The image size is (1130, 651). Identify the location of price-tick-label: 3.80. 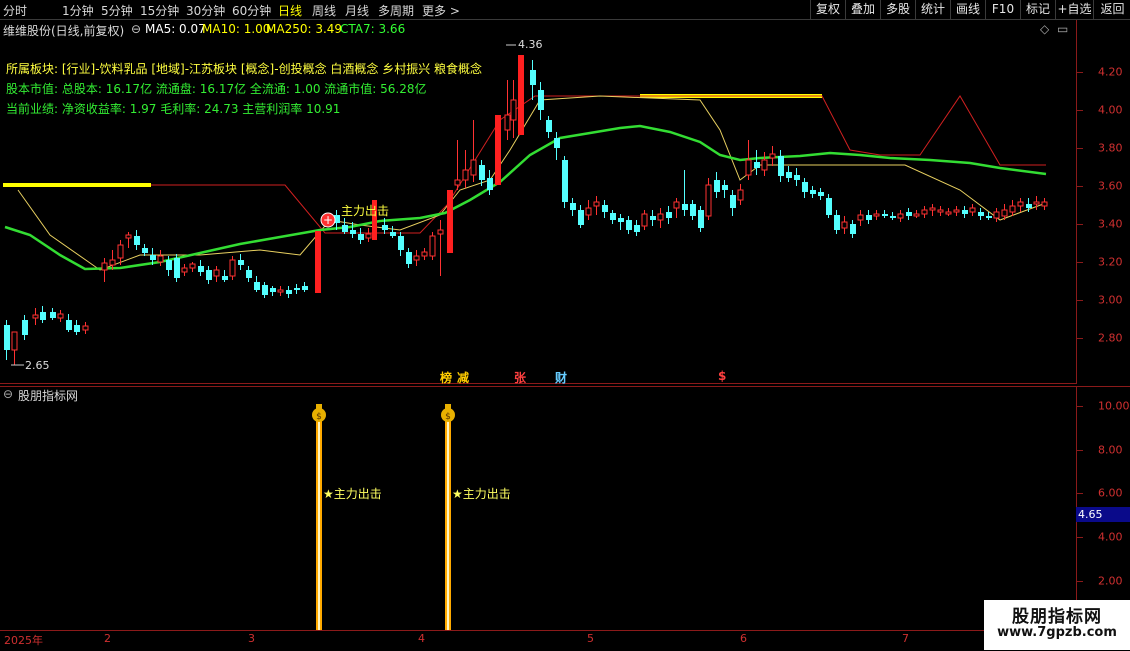
(1110, 148).